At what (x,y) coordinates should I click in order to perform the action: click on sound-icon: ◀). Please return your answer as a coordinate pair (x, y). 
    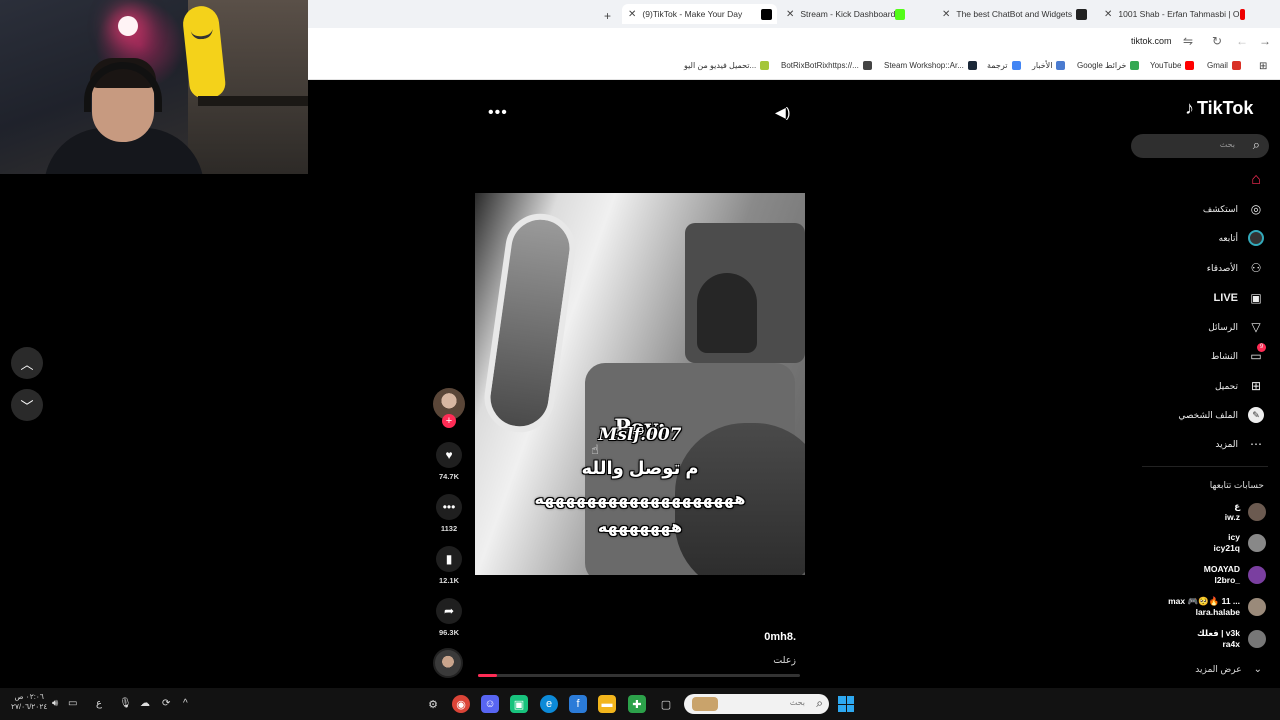
    Looking at the image, I should click on (782, 112).